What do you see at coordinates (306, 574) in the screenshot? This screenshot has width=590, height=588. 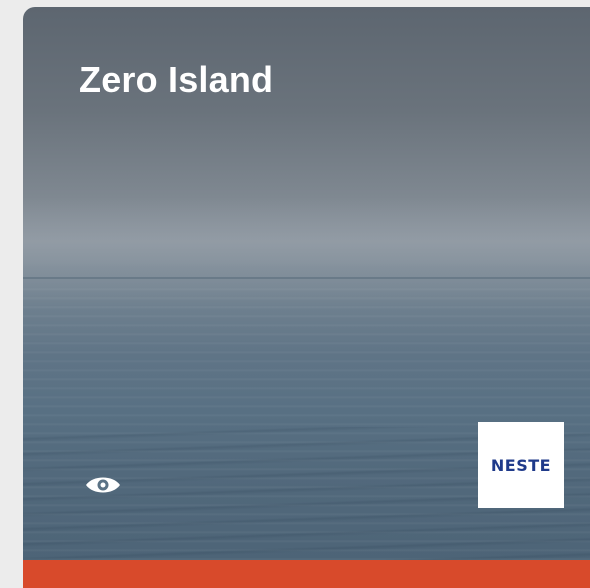 I see `card-bottom-bar` at bounding box center [306, 574].